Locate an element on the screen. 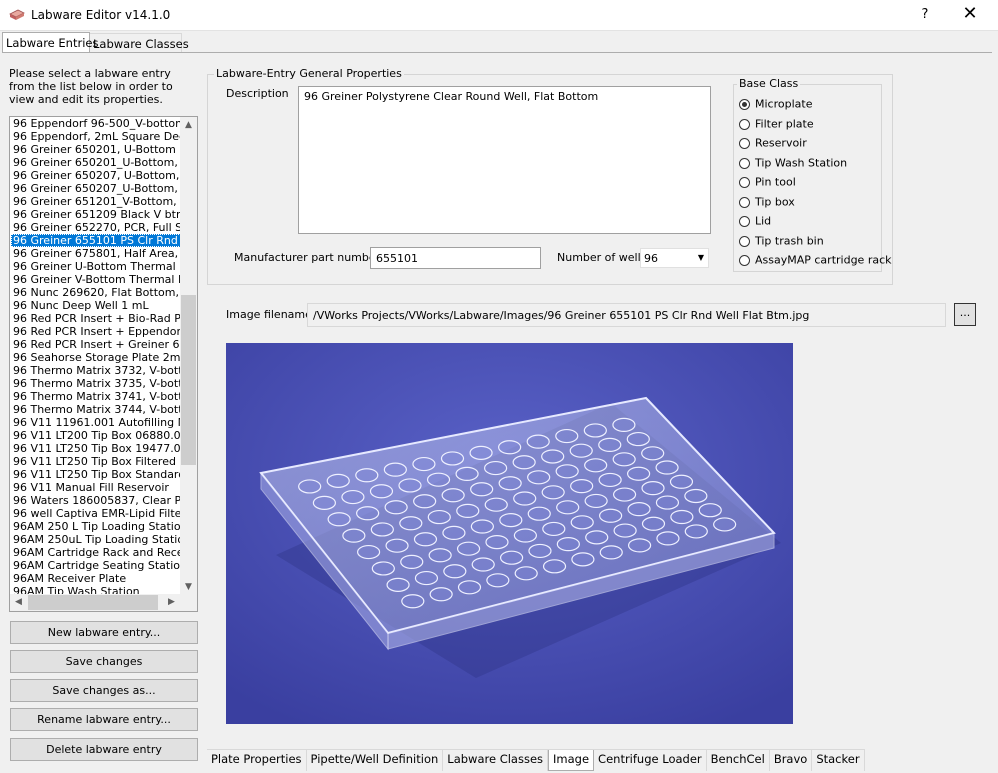  vertical-scrollbar: ▲ ▼ is located at coordinates (188, 356).